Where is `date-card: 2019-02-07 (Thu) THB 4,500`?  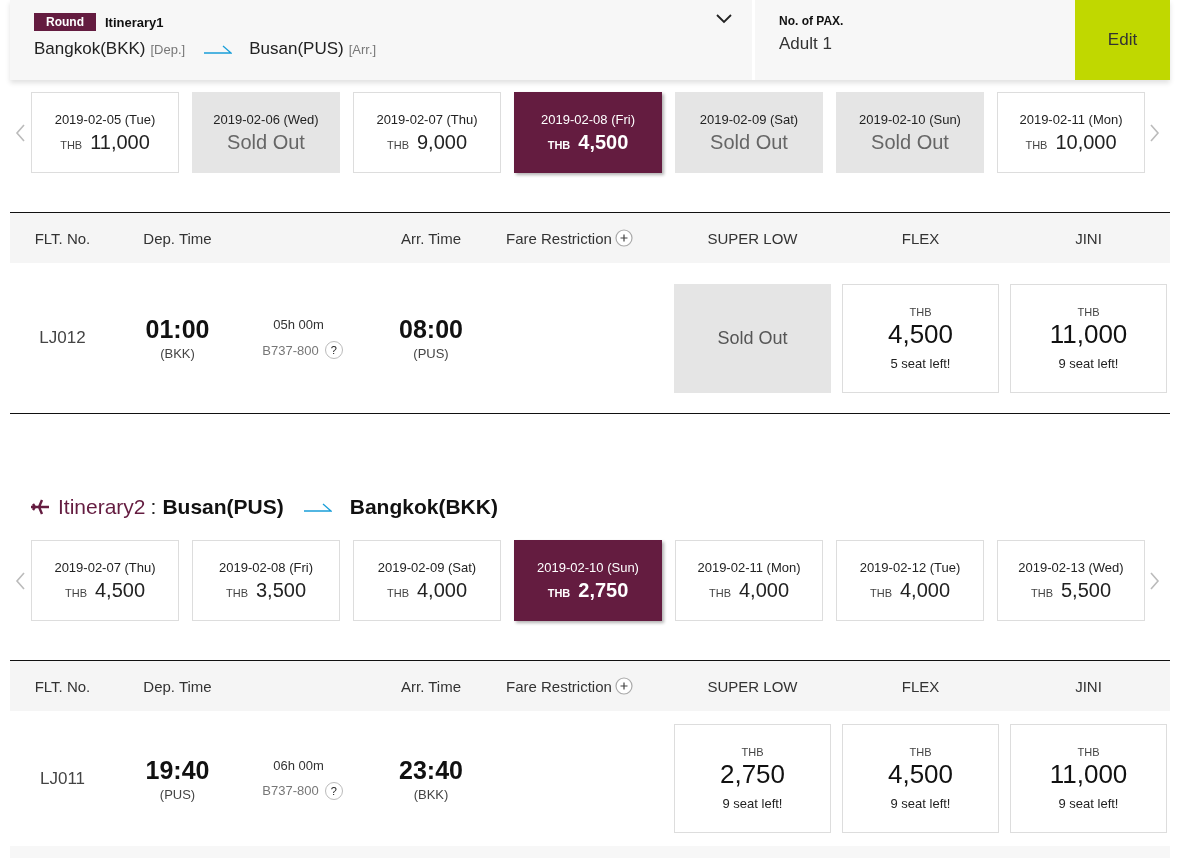
date-card: 2019-02-07 (Thu) THB 4,500 is located at coordinates (105, 580).